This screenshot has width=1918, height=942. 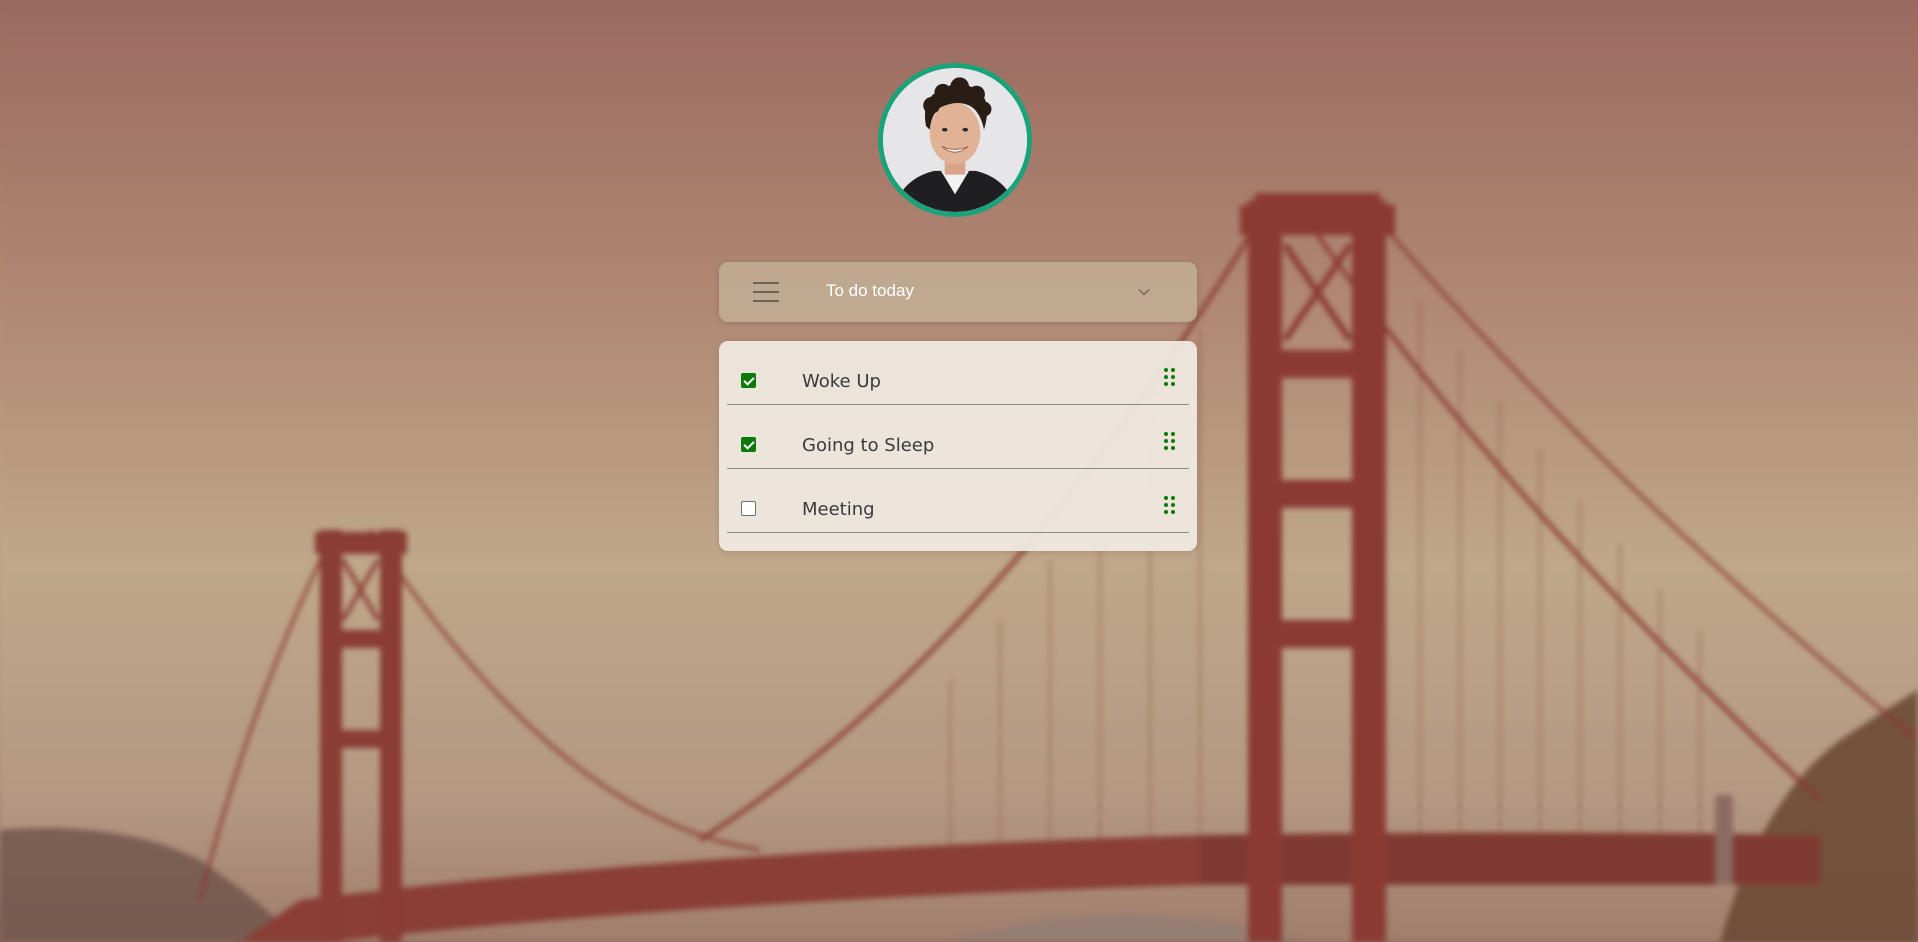 What do you see at coordinates (958, 292) in the screenshot?
I see `list-header-bar: To do today` at bounding box center [958, 292].